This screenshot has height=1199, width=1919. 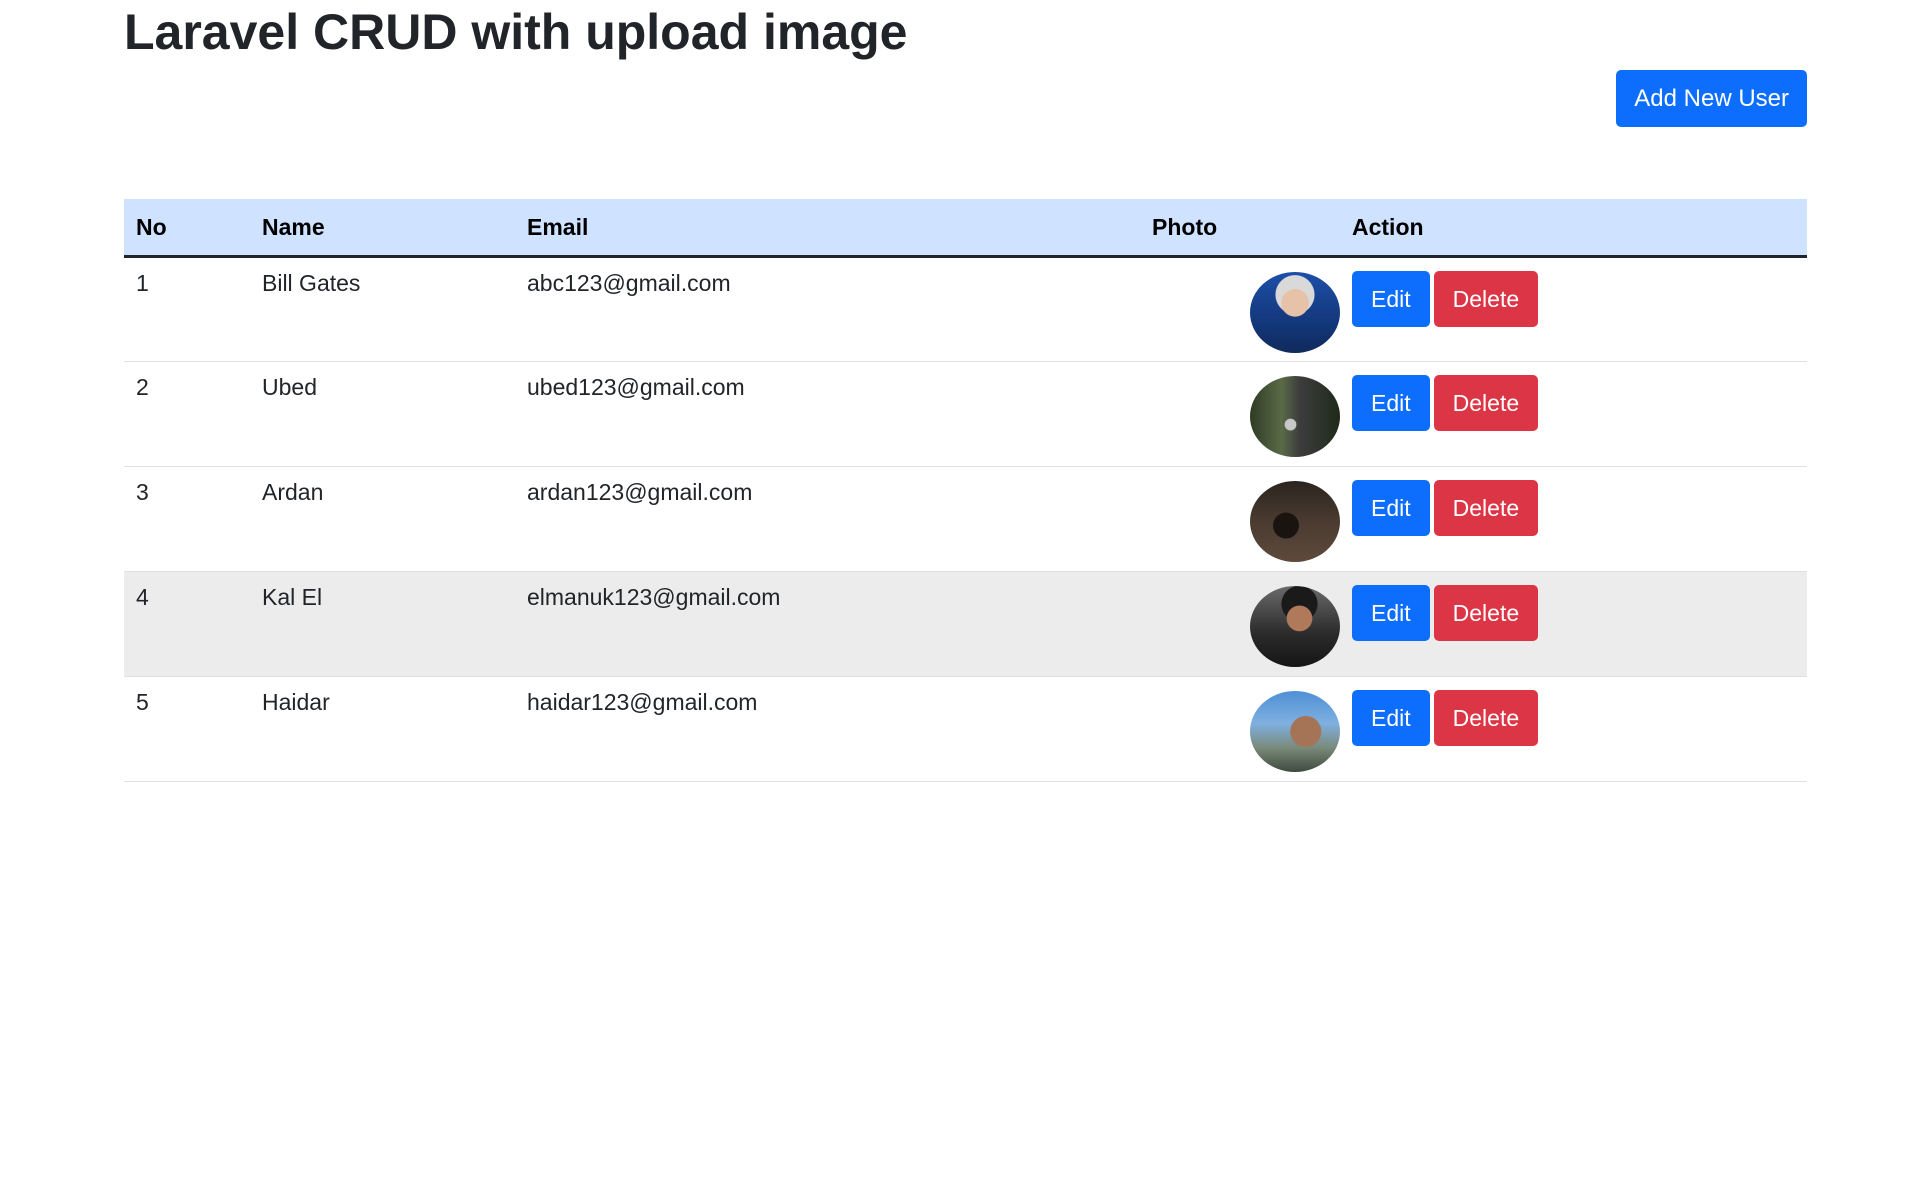 What do you see at coordinates (187, 519) in the screenshot?
I see `cell-no: 3` at bounding box center [187, 519].